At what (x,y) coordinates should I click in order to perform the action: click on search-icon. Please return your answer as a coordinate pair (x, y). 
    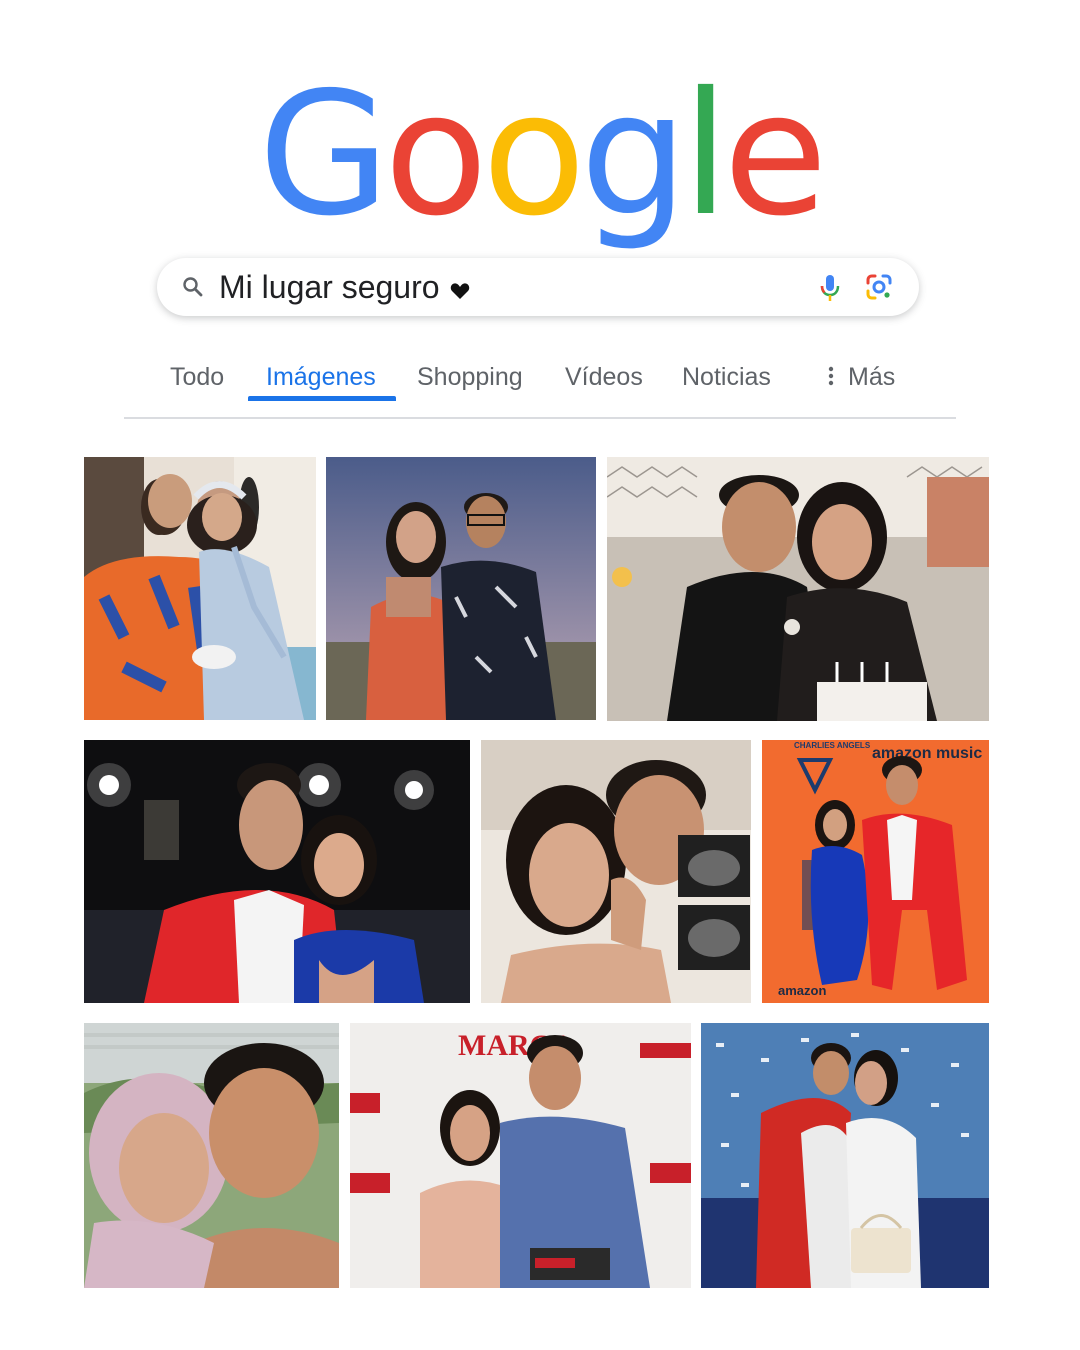
    Looking at the image, I should click on (193, 287).